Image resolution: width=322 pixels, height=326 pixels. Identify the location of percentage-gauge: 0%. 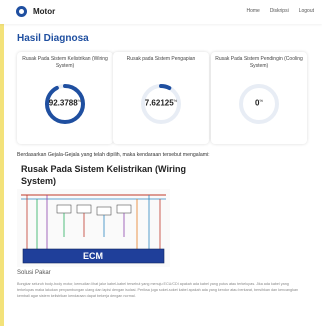
(259, 104).